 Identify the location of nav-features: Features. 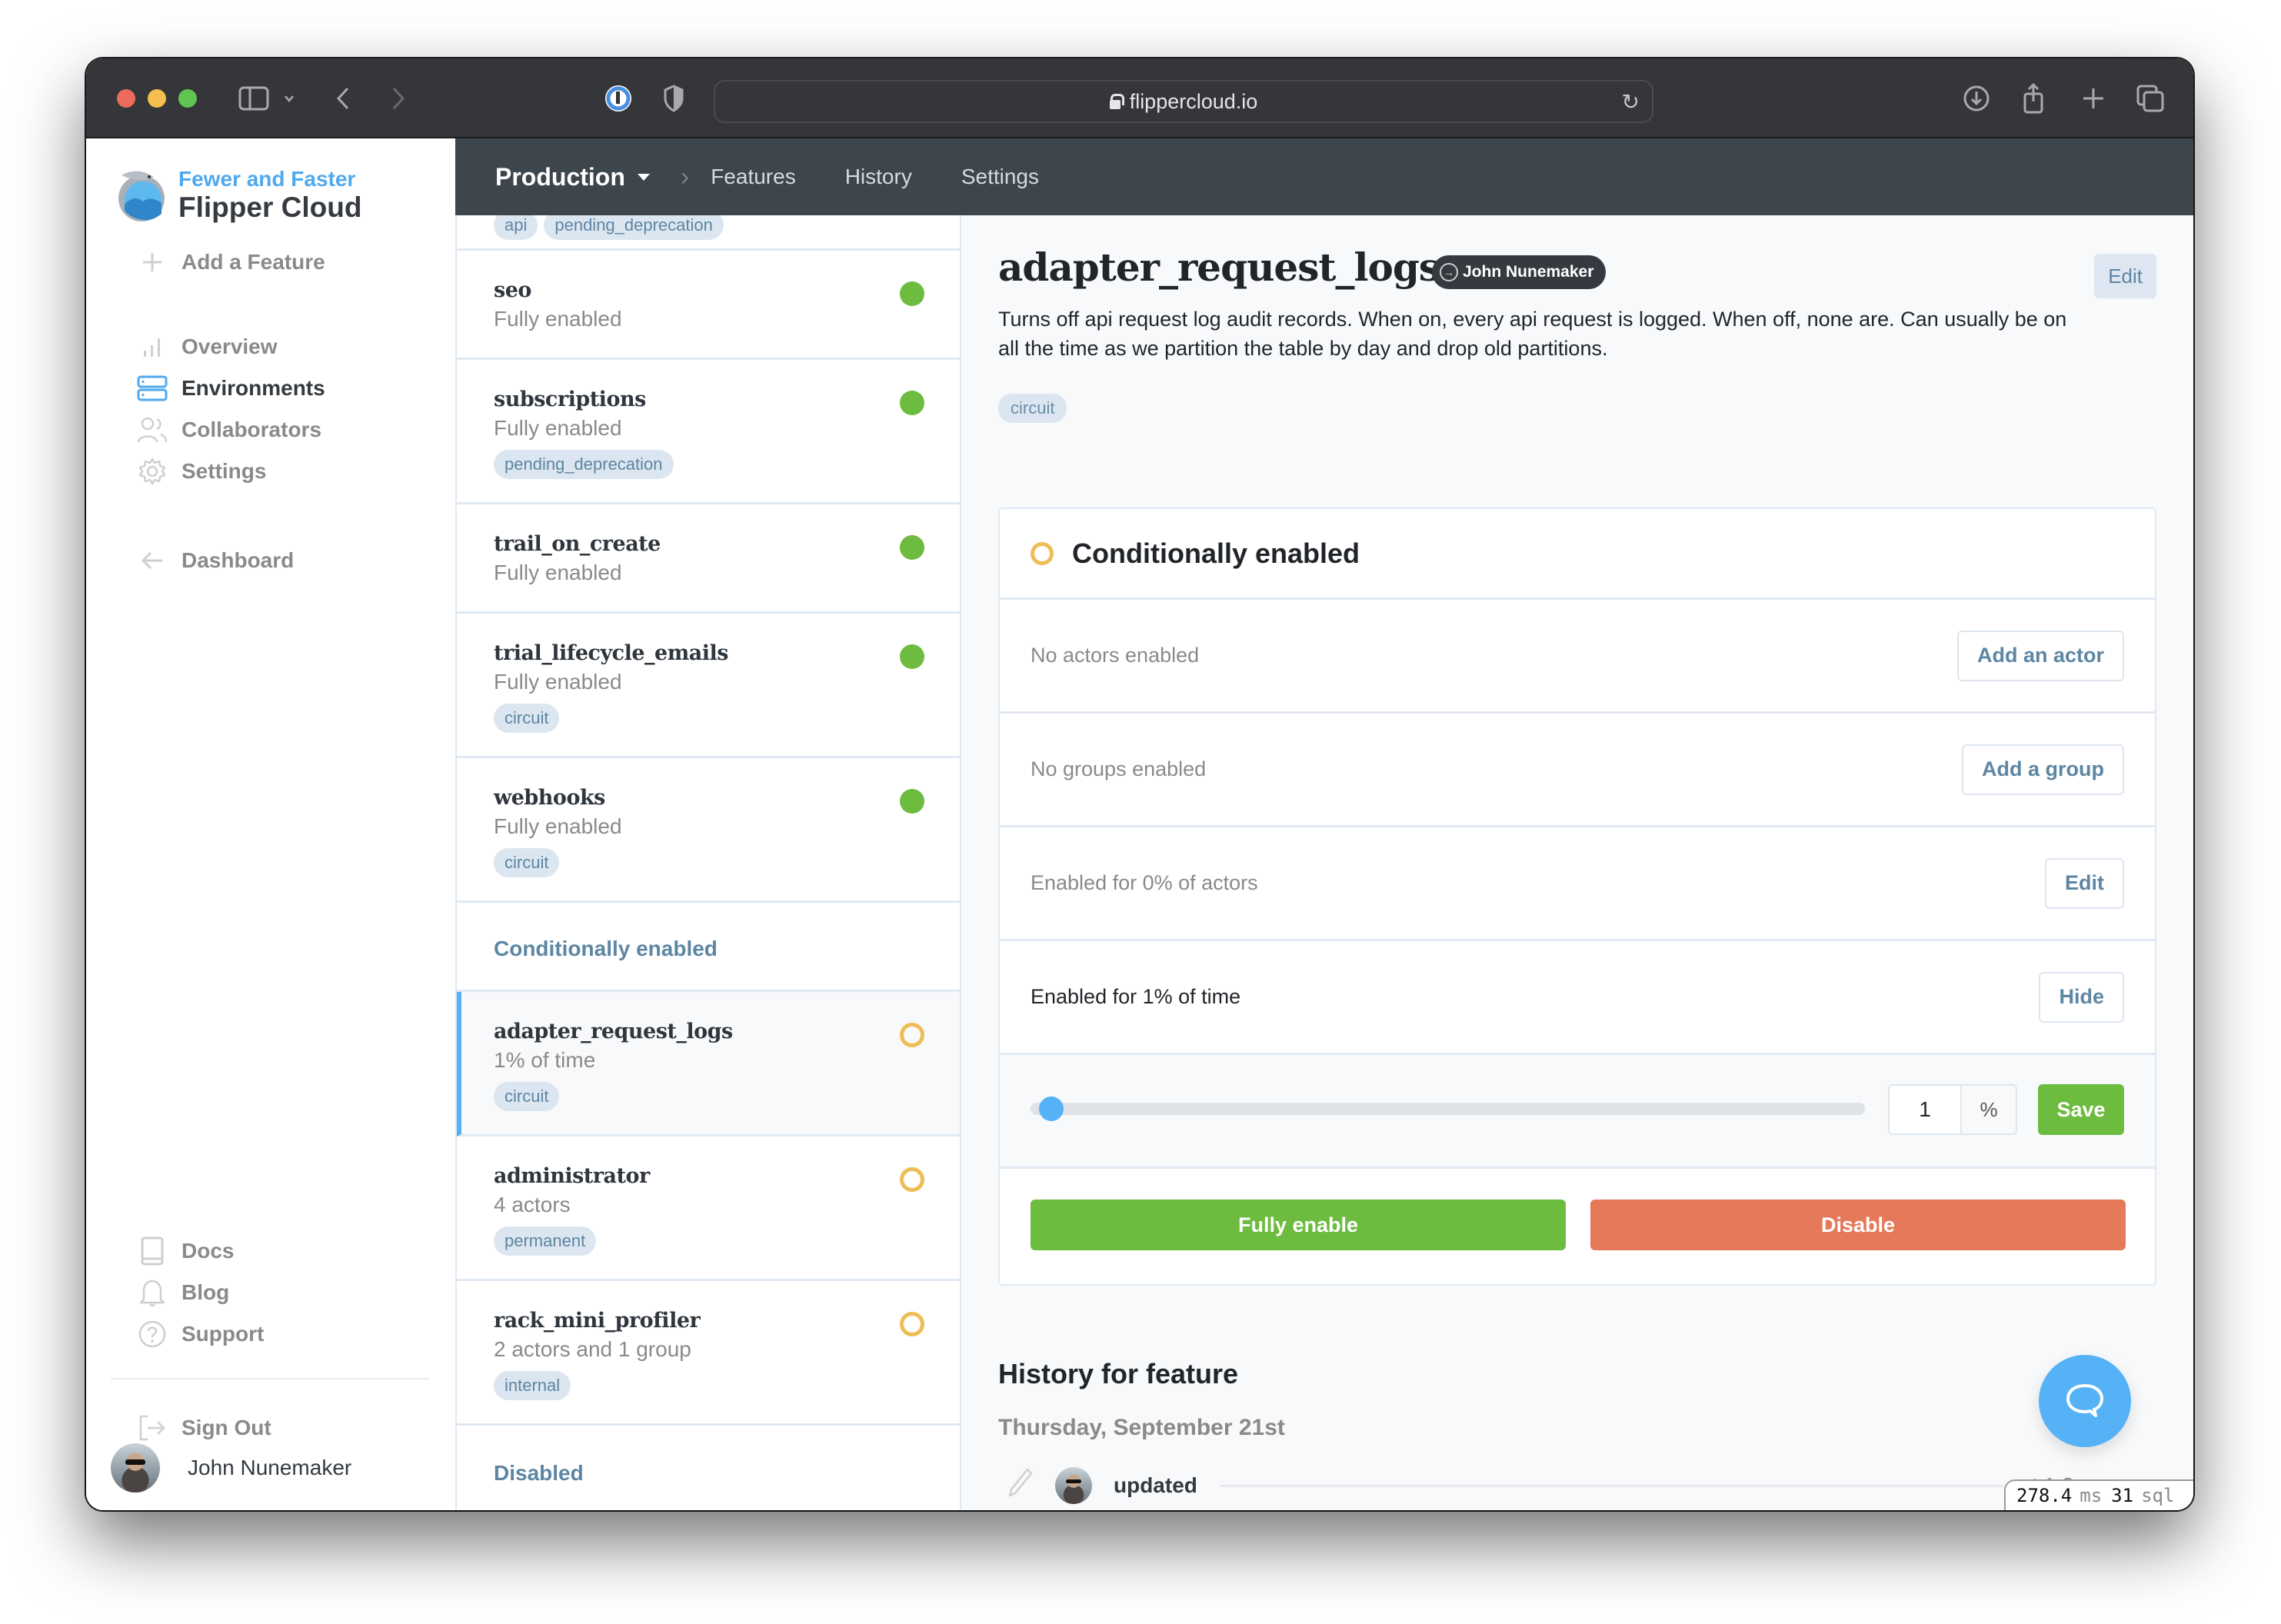
(753, 177).